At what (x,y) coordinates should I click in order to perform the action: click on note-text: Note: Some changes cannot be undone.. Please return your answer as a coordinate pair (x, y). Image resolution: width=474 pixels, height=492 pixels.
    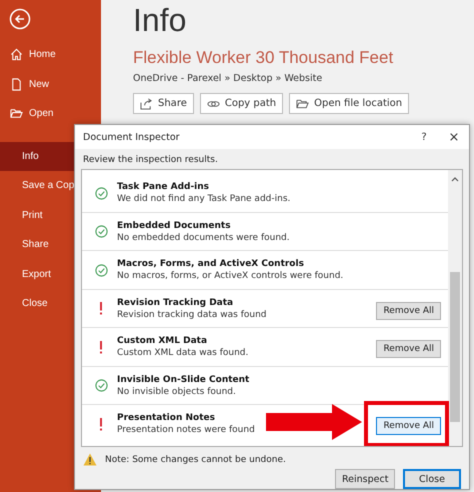
    Looking at the image, I should click on (195, 459).